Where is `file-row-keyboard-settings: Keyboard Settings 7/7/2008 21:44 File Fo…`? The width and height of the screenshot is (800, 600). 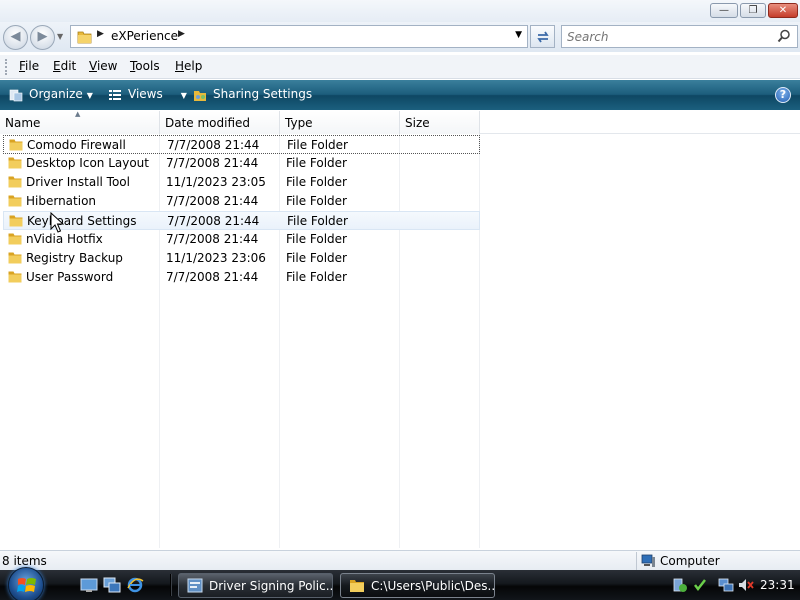 file-row-keyboard-settings: Keyboard Settings 7/7/2008 21:44 File Fo… is located at coordinates (241, 220).